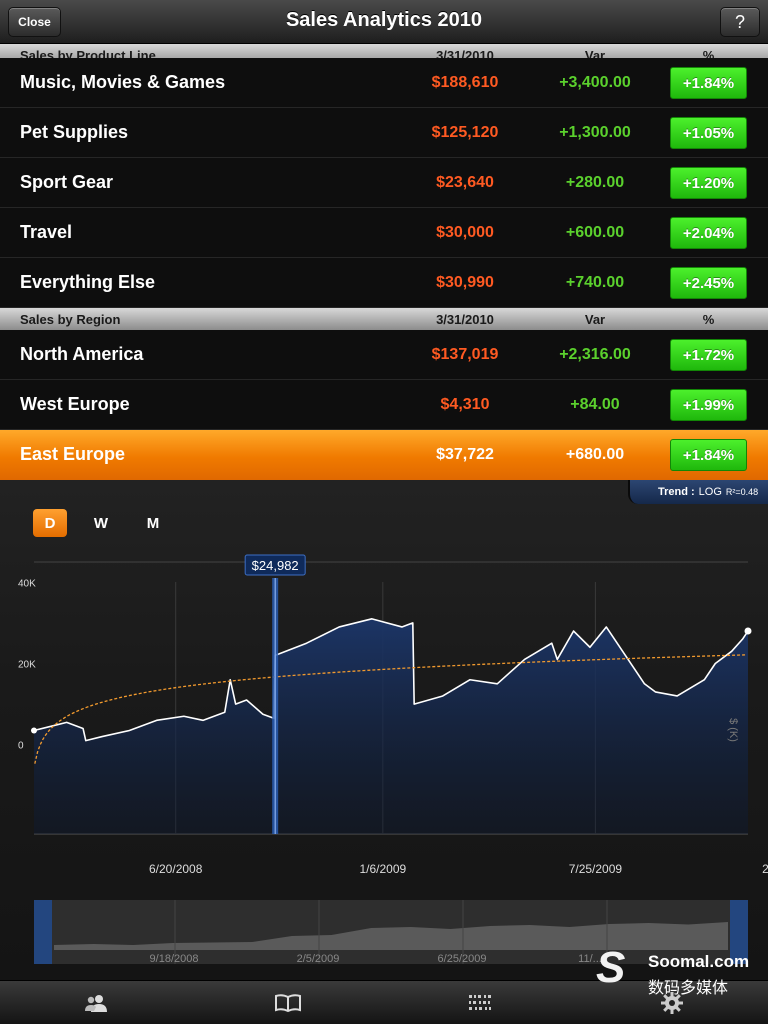 The height and width of the screenshot is (1024, 768). Describe the element at coordinates (176, 869) in the screenshot. I see `x-tick-label: 6/20/2008` at that location.